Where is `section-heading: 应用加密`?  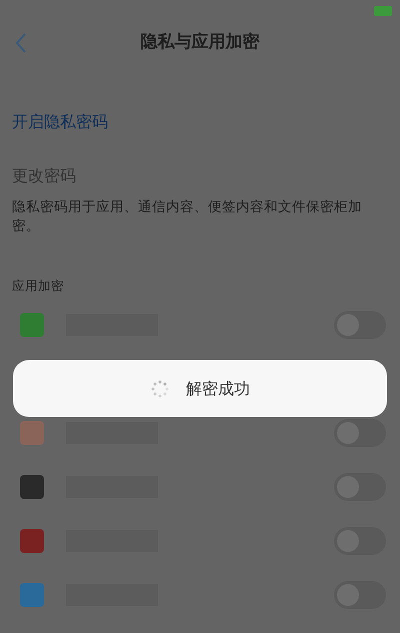 section-heading: 应用加密 is located at coordinates (38, 286).